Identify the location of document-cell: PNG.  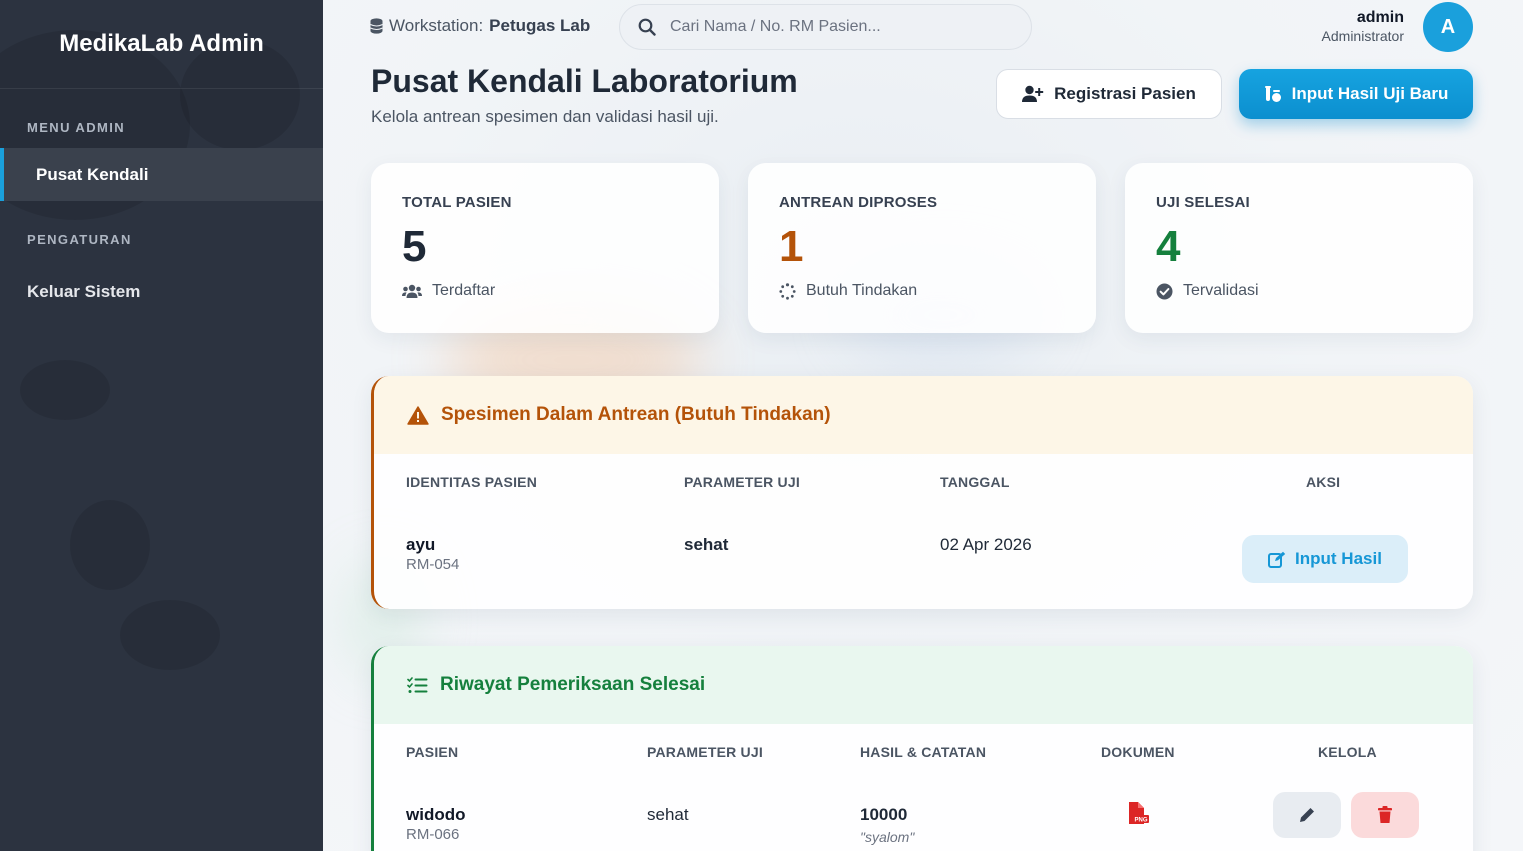
(1187, 812).